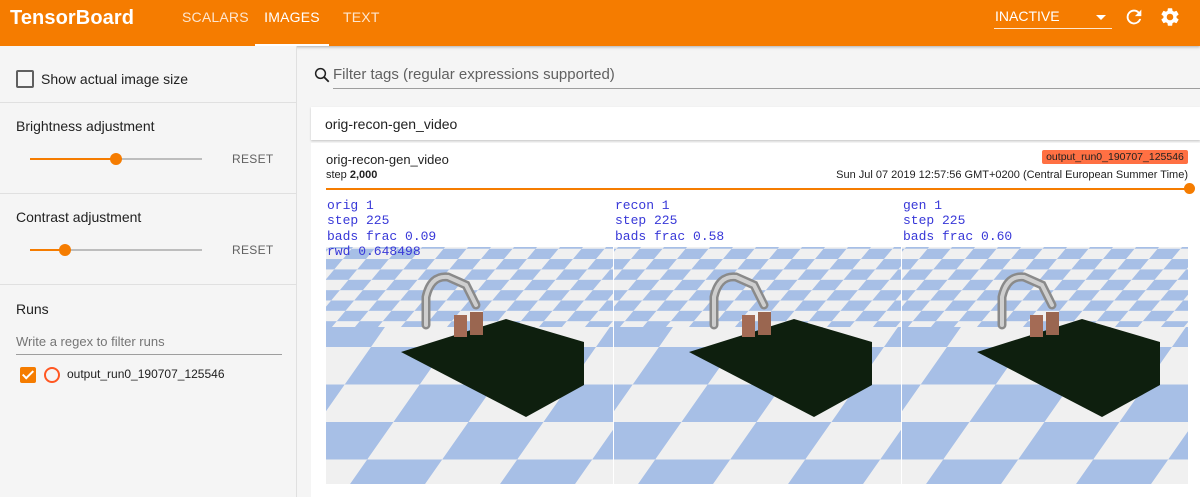 The width and height of the screenshot is (1200, 497). Describe the element at coordinates (1045, 365) in the screenshot. I see `gen-frame-panel` at that location.